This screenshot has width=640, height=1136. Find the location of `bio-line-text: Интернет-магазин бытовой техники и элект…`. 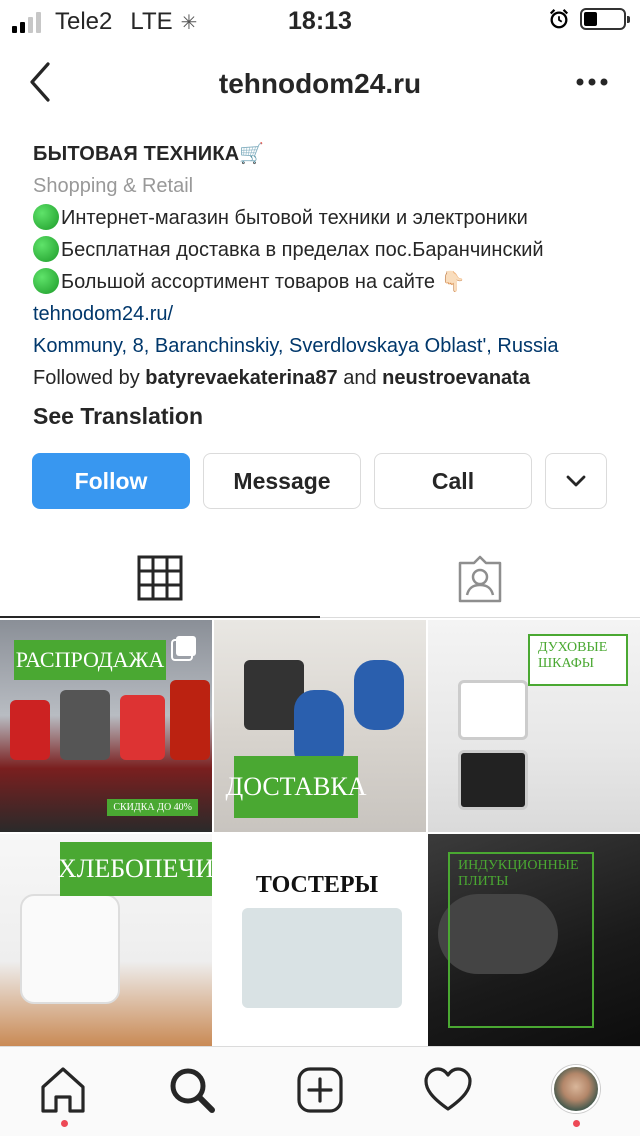

bio-line-text: Интернет-магазин бытовой техники и элект… is located at coordinates (294, 218).